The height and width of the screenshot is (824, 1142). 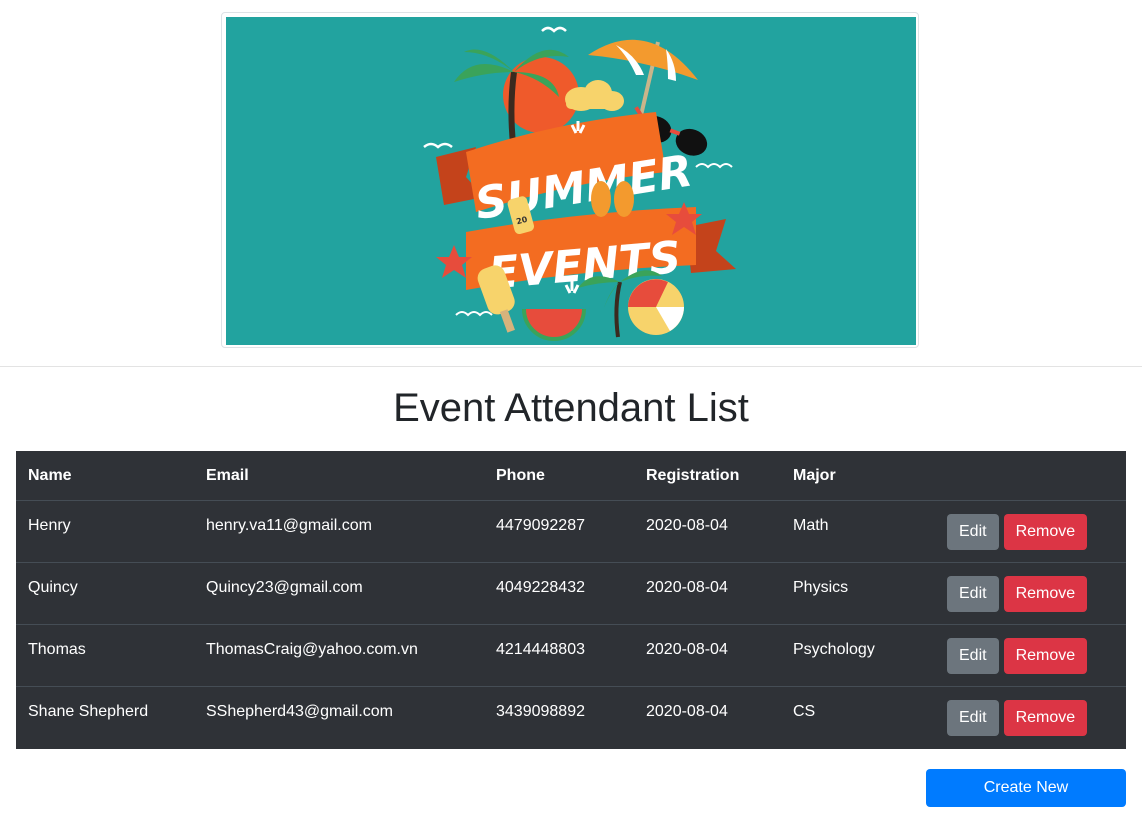 I want to click on cell-email: ThomasCraig@yahoo.com.vn, so click(x=339, y=655).